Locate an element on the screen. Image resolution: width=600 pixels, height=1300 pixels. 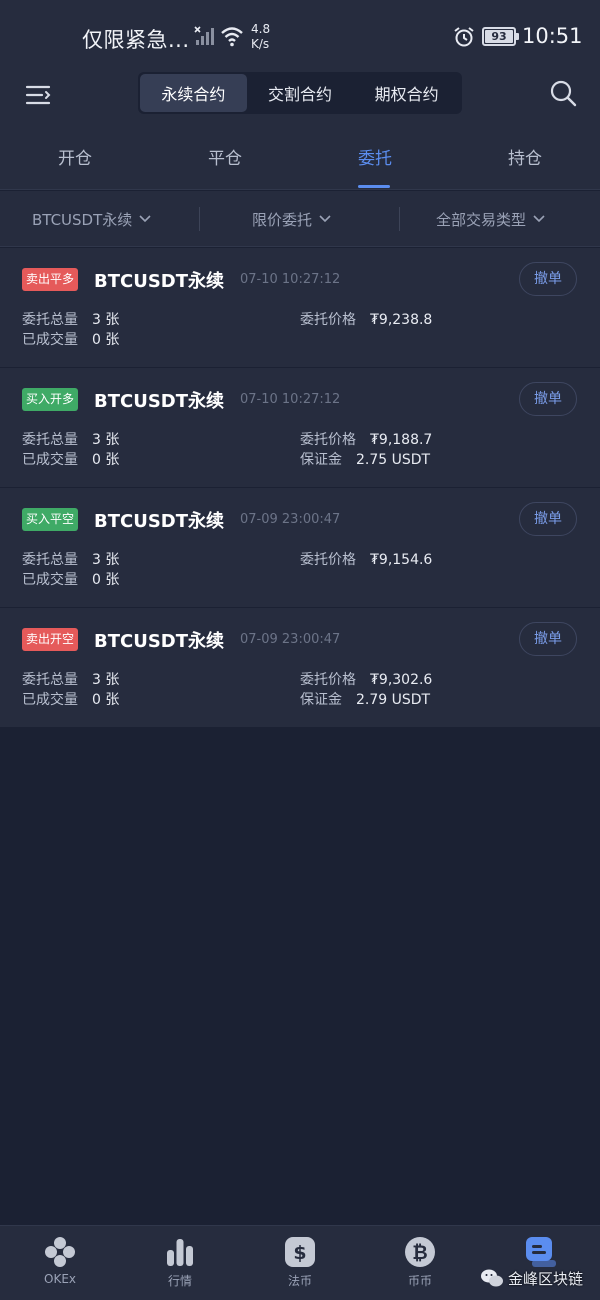
order-margin: 保证金 2.75 USDT is located at coordinates (365, 459).